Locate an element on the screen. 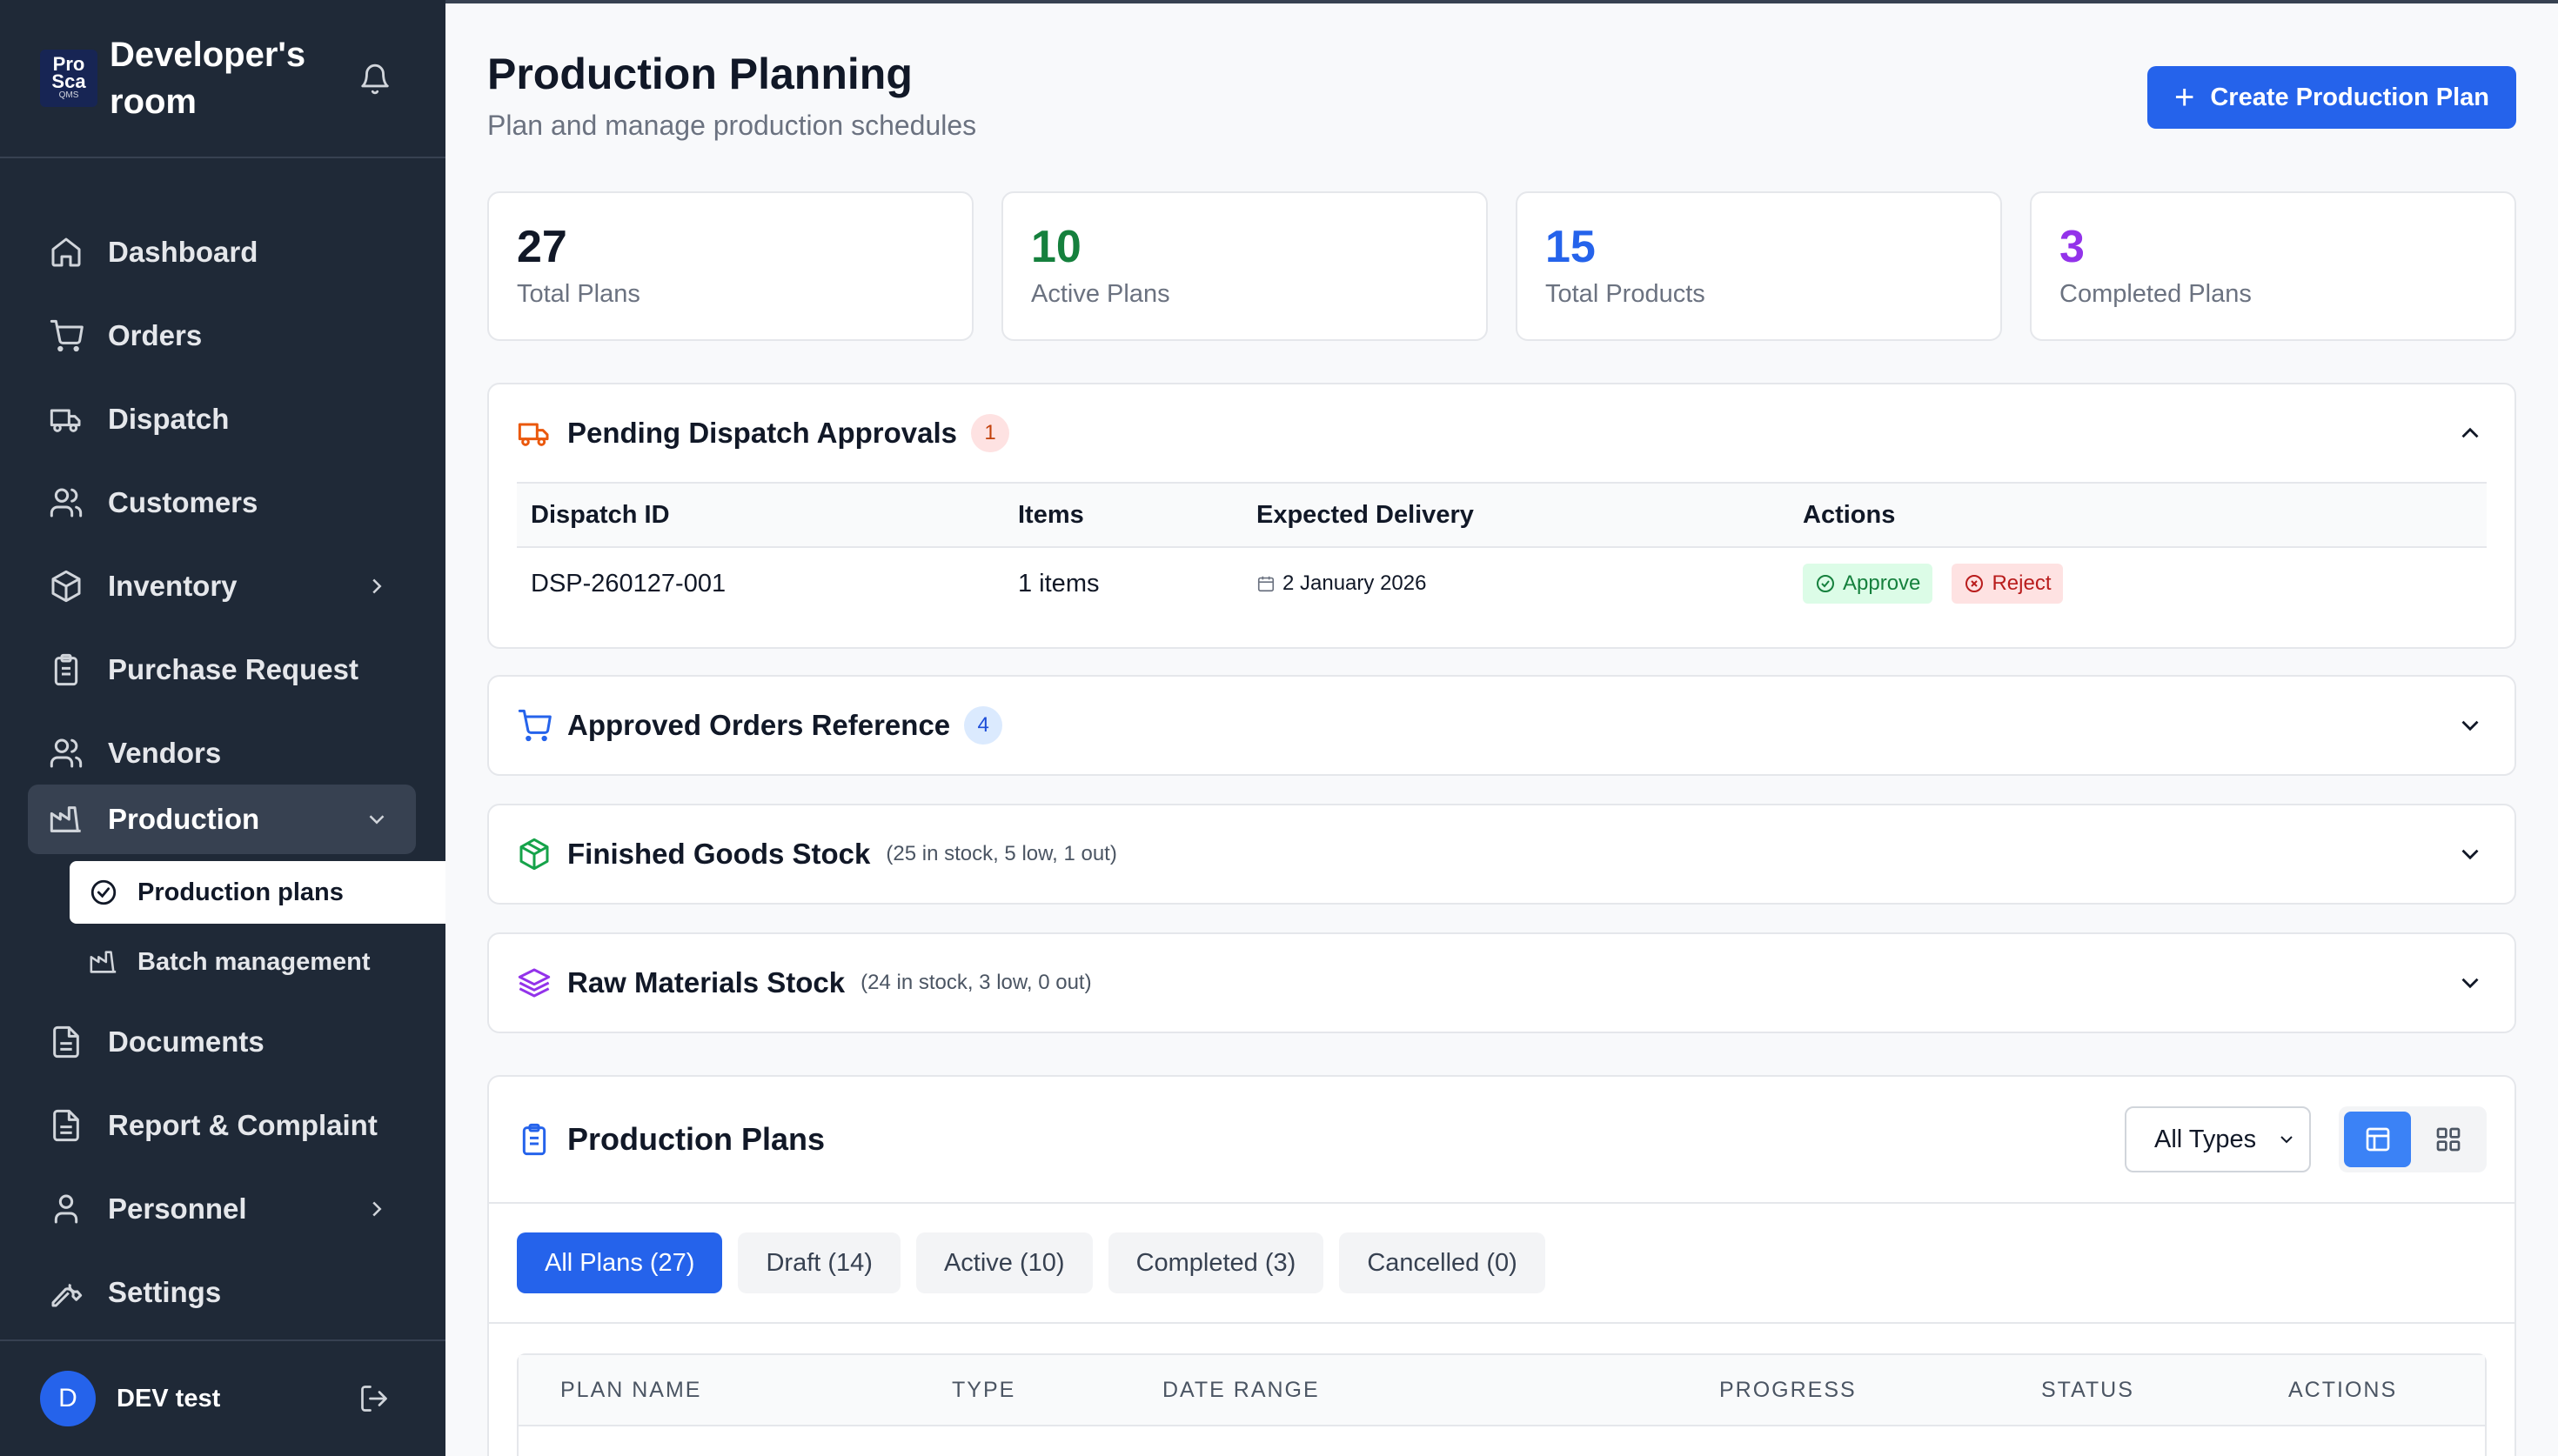 This screenshot has height=1456, width=2558. grid-view-button is located at coordinates (2447, 1139).